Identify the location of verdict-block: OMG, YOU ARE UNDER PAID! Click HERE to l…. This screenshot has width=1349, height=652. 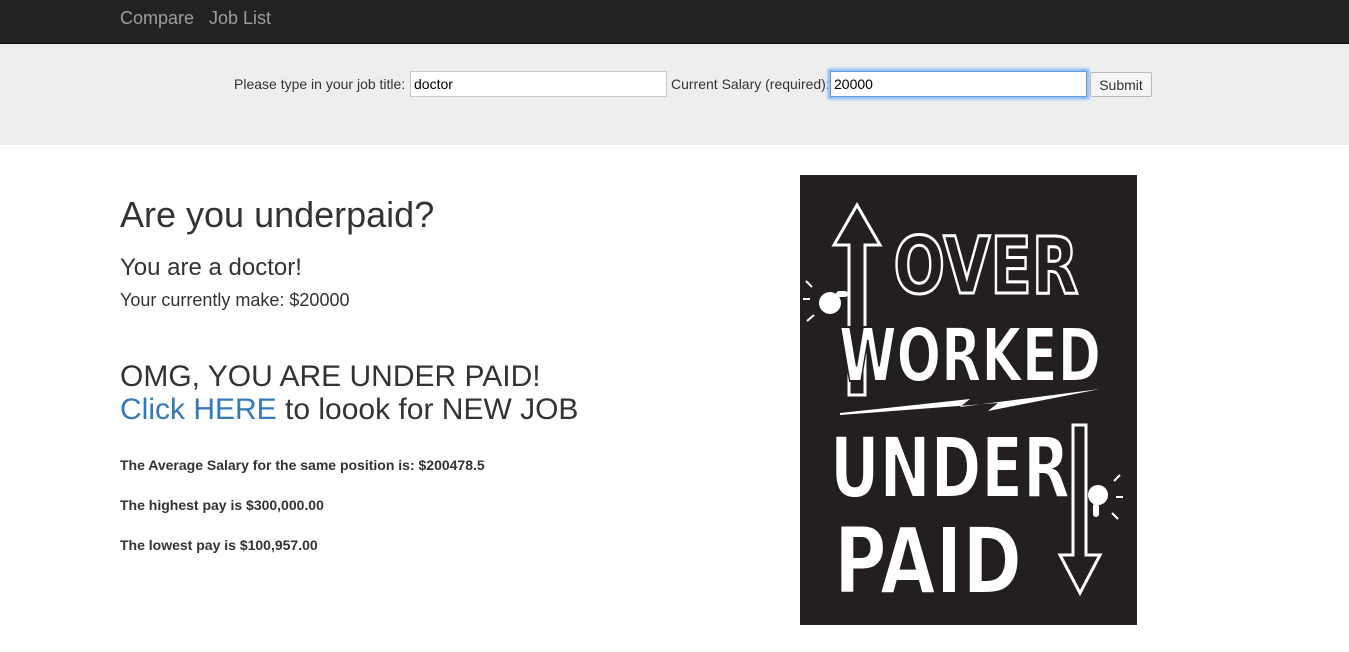
(349, 393).